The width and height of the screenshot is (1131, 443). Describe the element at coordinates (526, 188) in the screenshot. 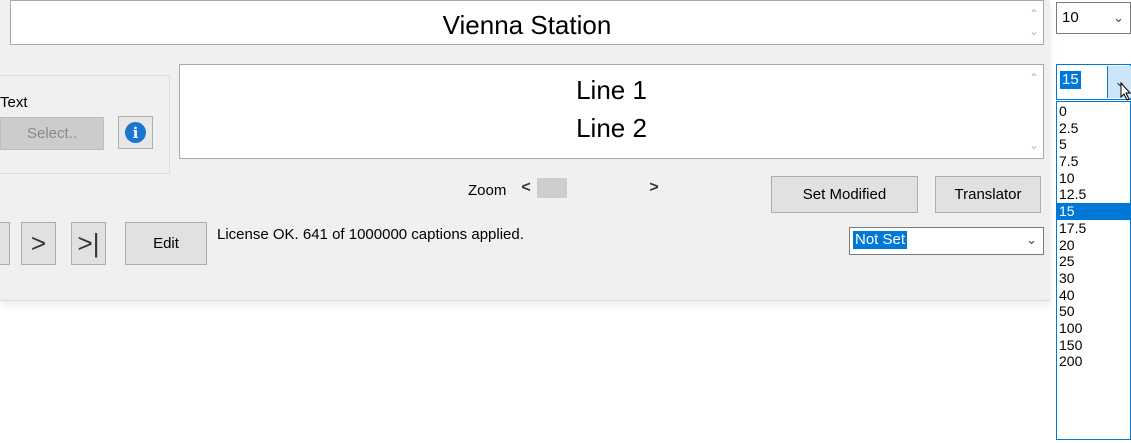

I see `zoom-left-arrow: <` at that location.